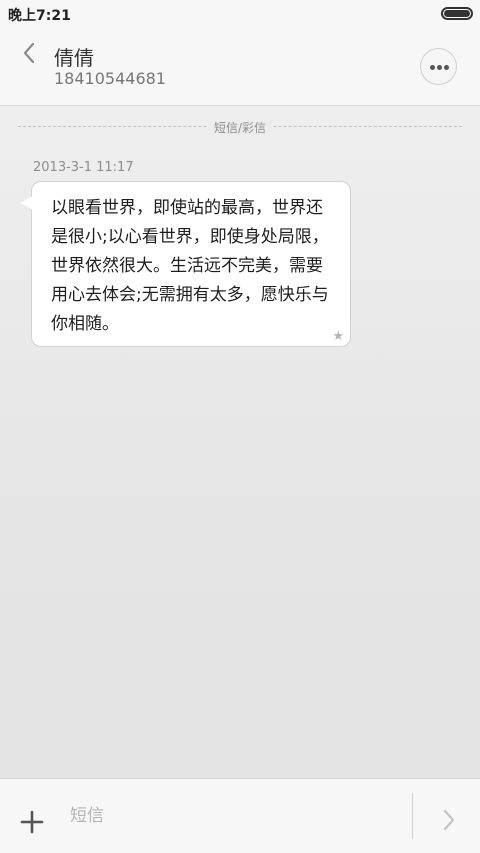  I want to click on bubble-tail, so click(26, 203).